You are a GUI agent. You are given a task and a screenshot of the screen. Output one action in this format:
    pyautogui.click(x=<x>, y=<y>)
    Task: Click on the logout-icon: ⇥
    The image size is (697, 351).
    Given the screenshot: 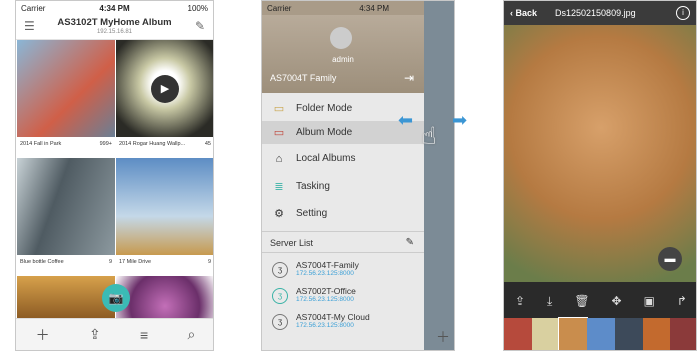 What is the action you would take?
    pyautogui.click(x=409, y=78)
    